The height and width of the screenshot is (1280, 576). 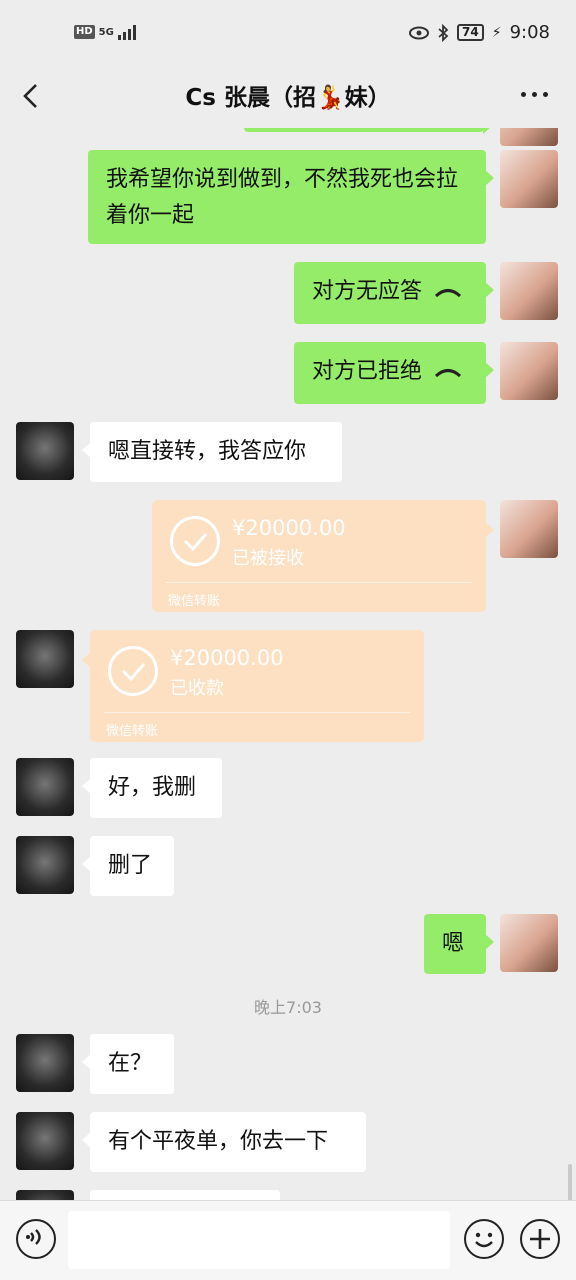 I want to click on transfer-card: ¥20000.00 已收款 微信转账, so click(x=253, y=686).